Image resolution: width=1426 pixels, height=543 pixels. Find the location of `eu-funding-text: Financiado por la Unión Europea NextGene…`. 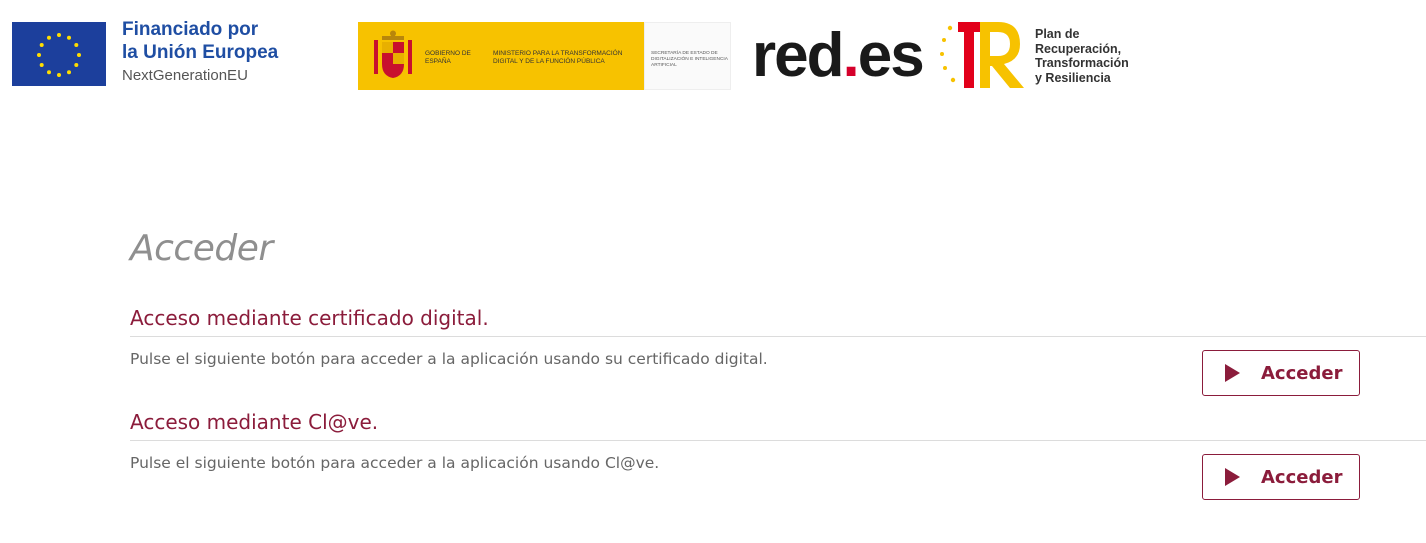

eu-funding-text: Financiado por la Unión Europea NextGene… is located at coordinates (200, 51).